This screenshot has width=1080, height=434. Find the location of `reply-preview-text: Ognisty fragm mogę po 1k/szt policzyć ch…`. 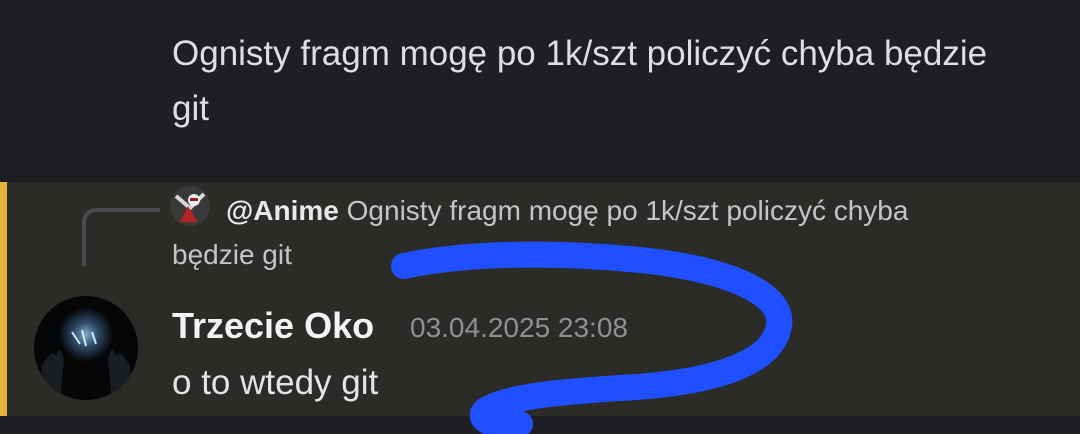

reply-preview-text: Ognisty fragm mogę po 1k/szt policzyć ch… is located at coordinates (627, 210).